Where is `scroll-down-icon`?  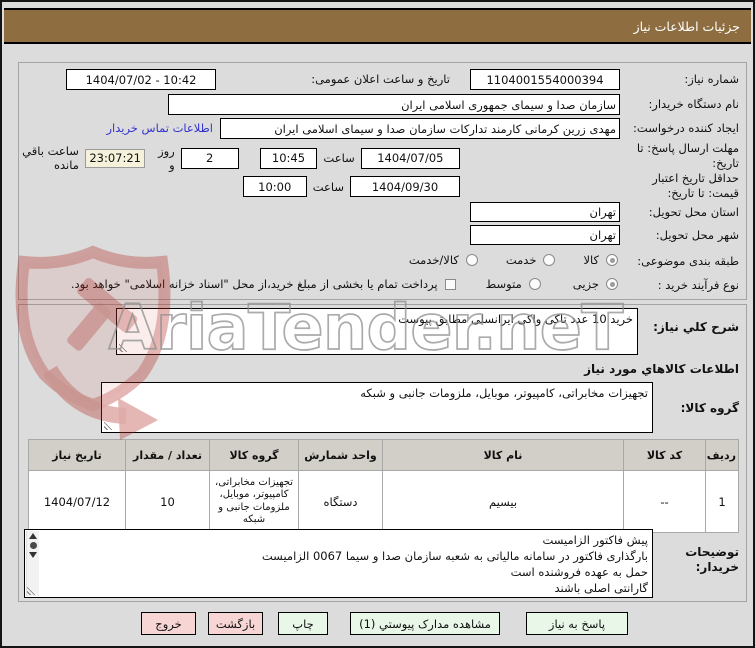 scroll-down-icon is located at coordinates (33, 555).